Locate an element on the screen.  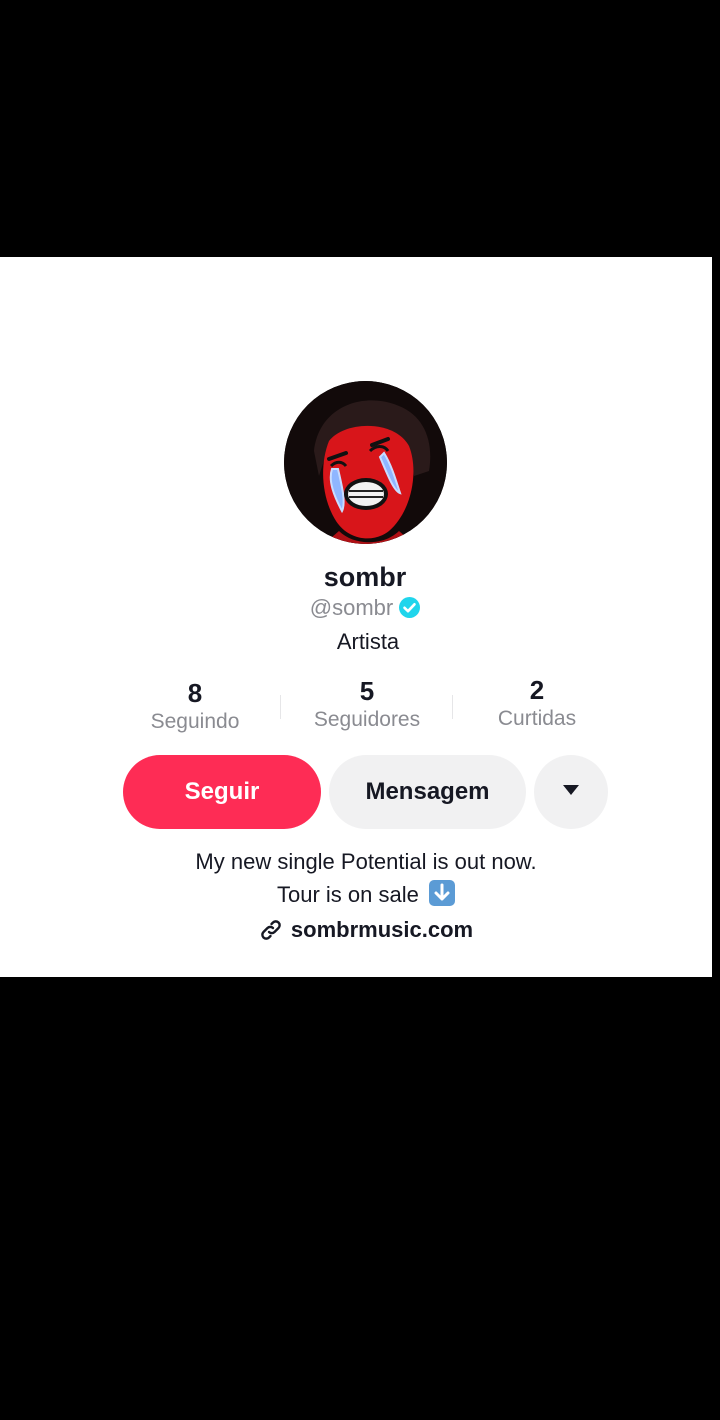
avatar is located at coordinates (365, 462).